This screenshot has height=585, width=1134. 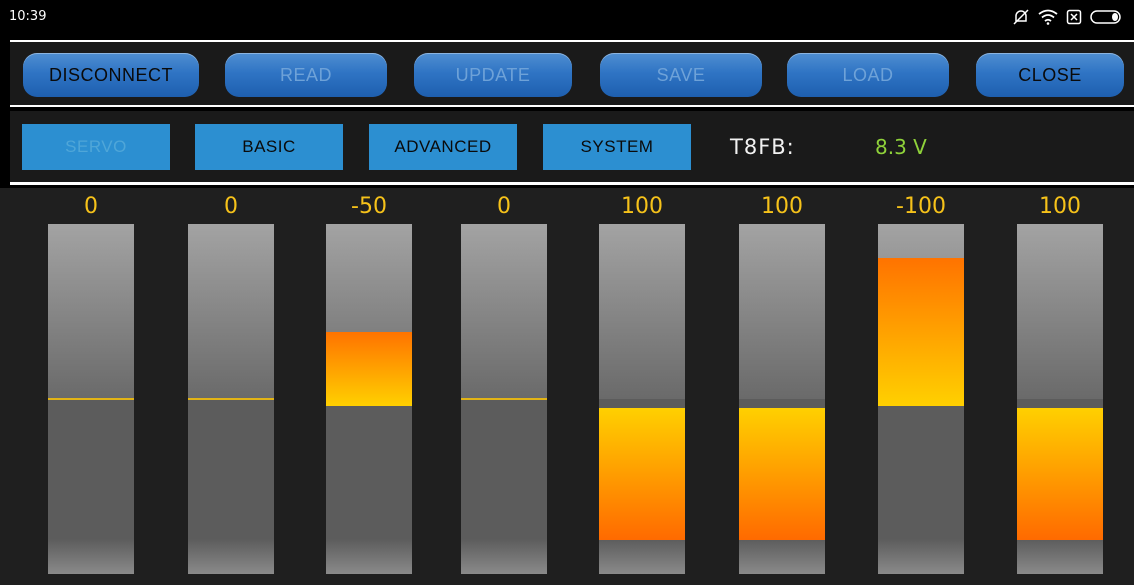 I want to click on tab-bar: SERVO BASIC ADVANCED SYSTEM T8FB: 8.3 V, so click(x=572, y=148).